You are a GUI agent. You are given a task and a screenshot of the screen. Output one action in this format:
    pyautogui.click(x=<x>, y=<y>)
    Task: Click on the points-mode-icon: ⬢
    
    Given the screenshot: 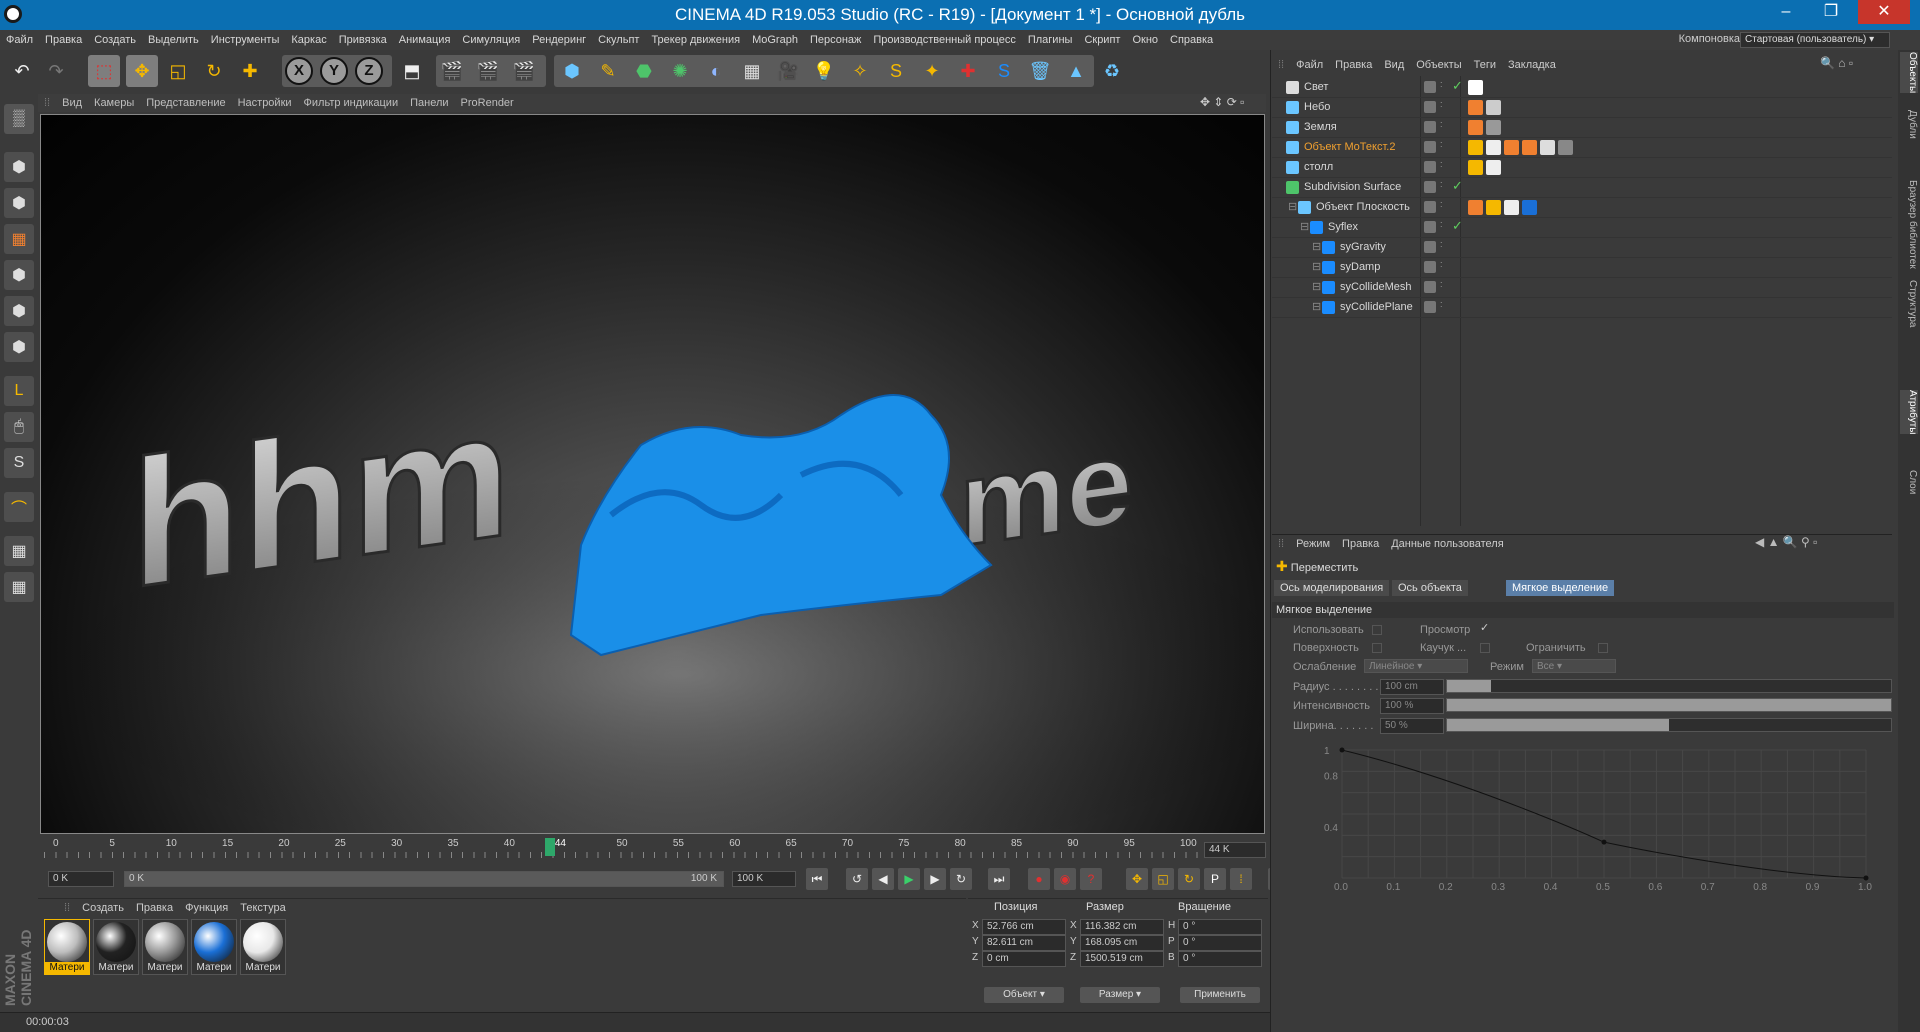 What is the action you would take?
    pyautogui.click(x=19, y=275)
    